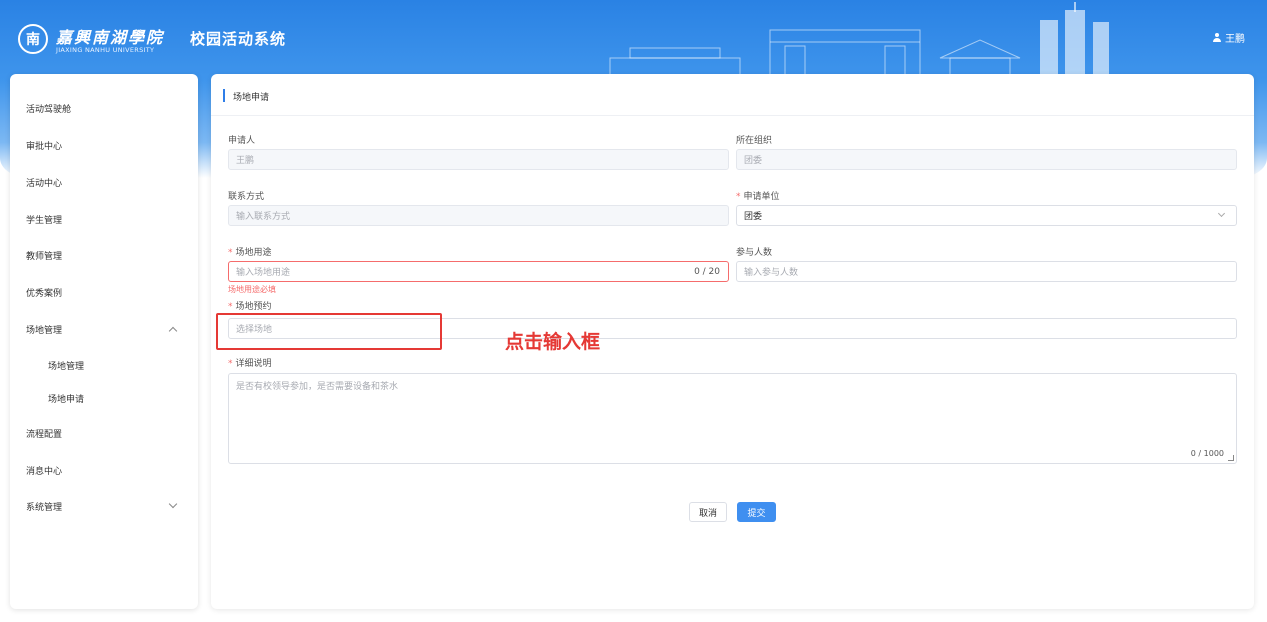  I want to click on sidebar-item-workflow: 流程配置, so click(106, 433).